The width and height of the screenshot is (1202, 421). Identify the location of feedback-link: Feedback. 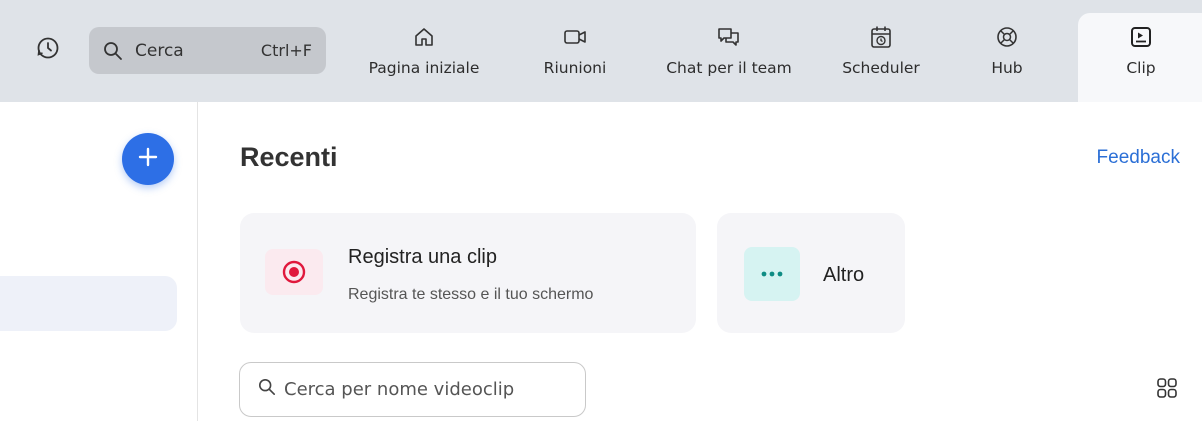
(1138, 158).